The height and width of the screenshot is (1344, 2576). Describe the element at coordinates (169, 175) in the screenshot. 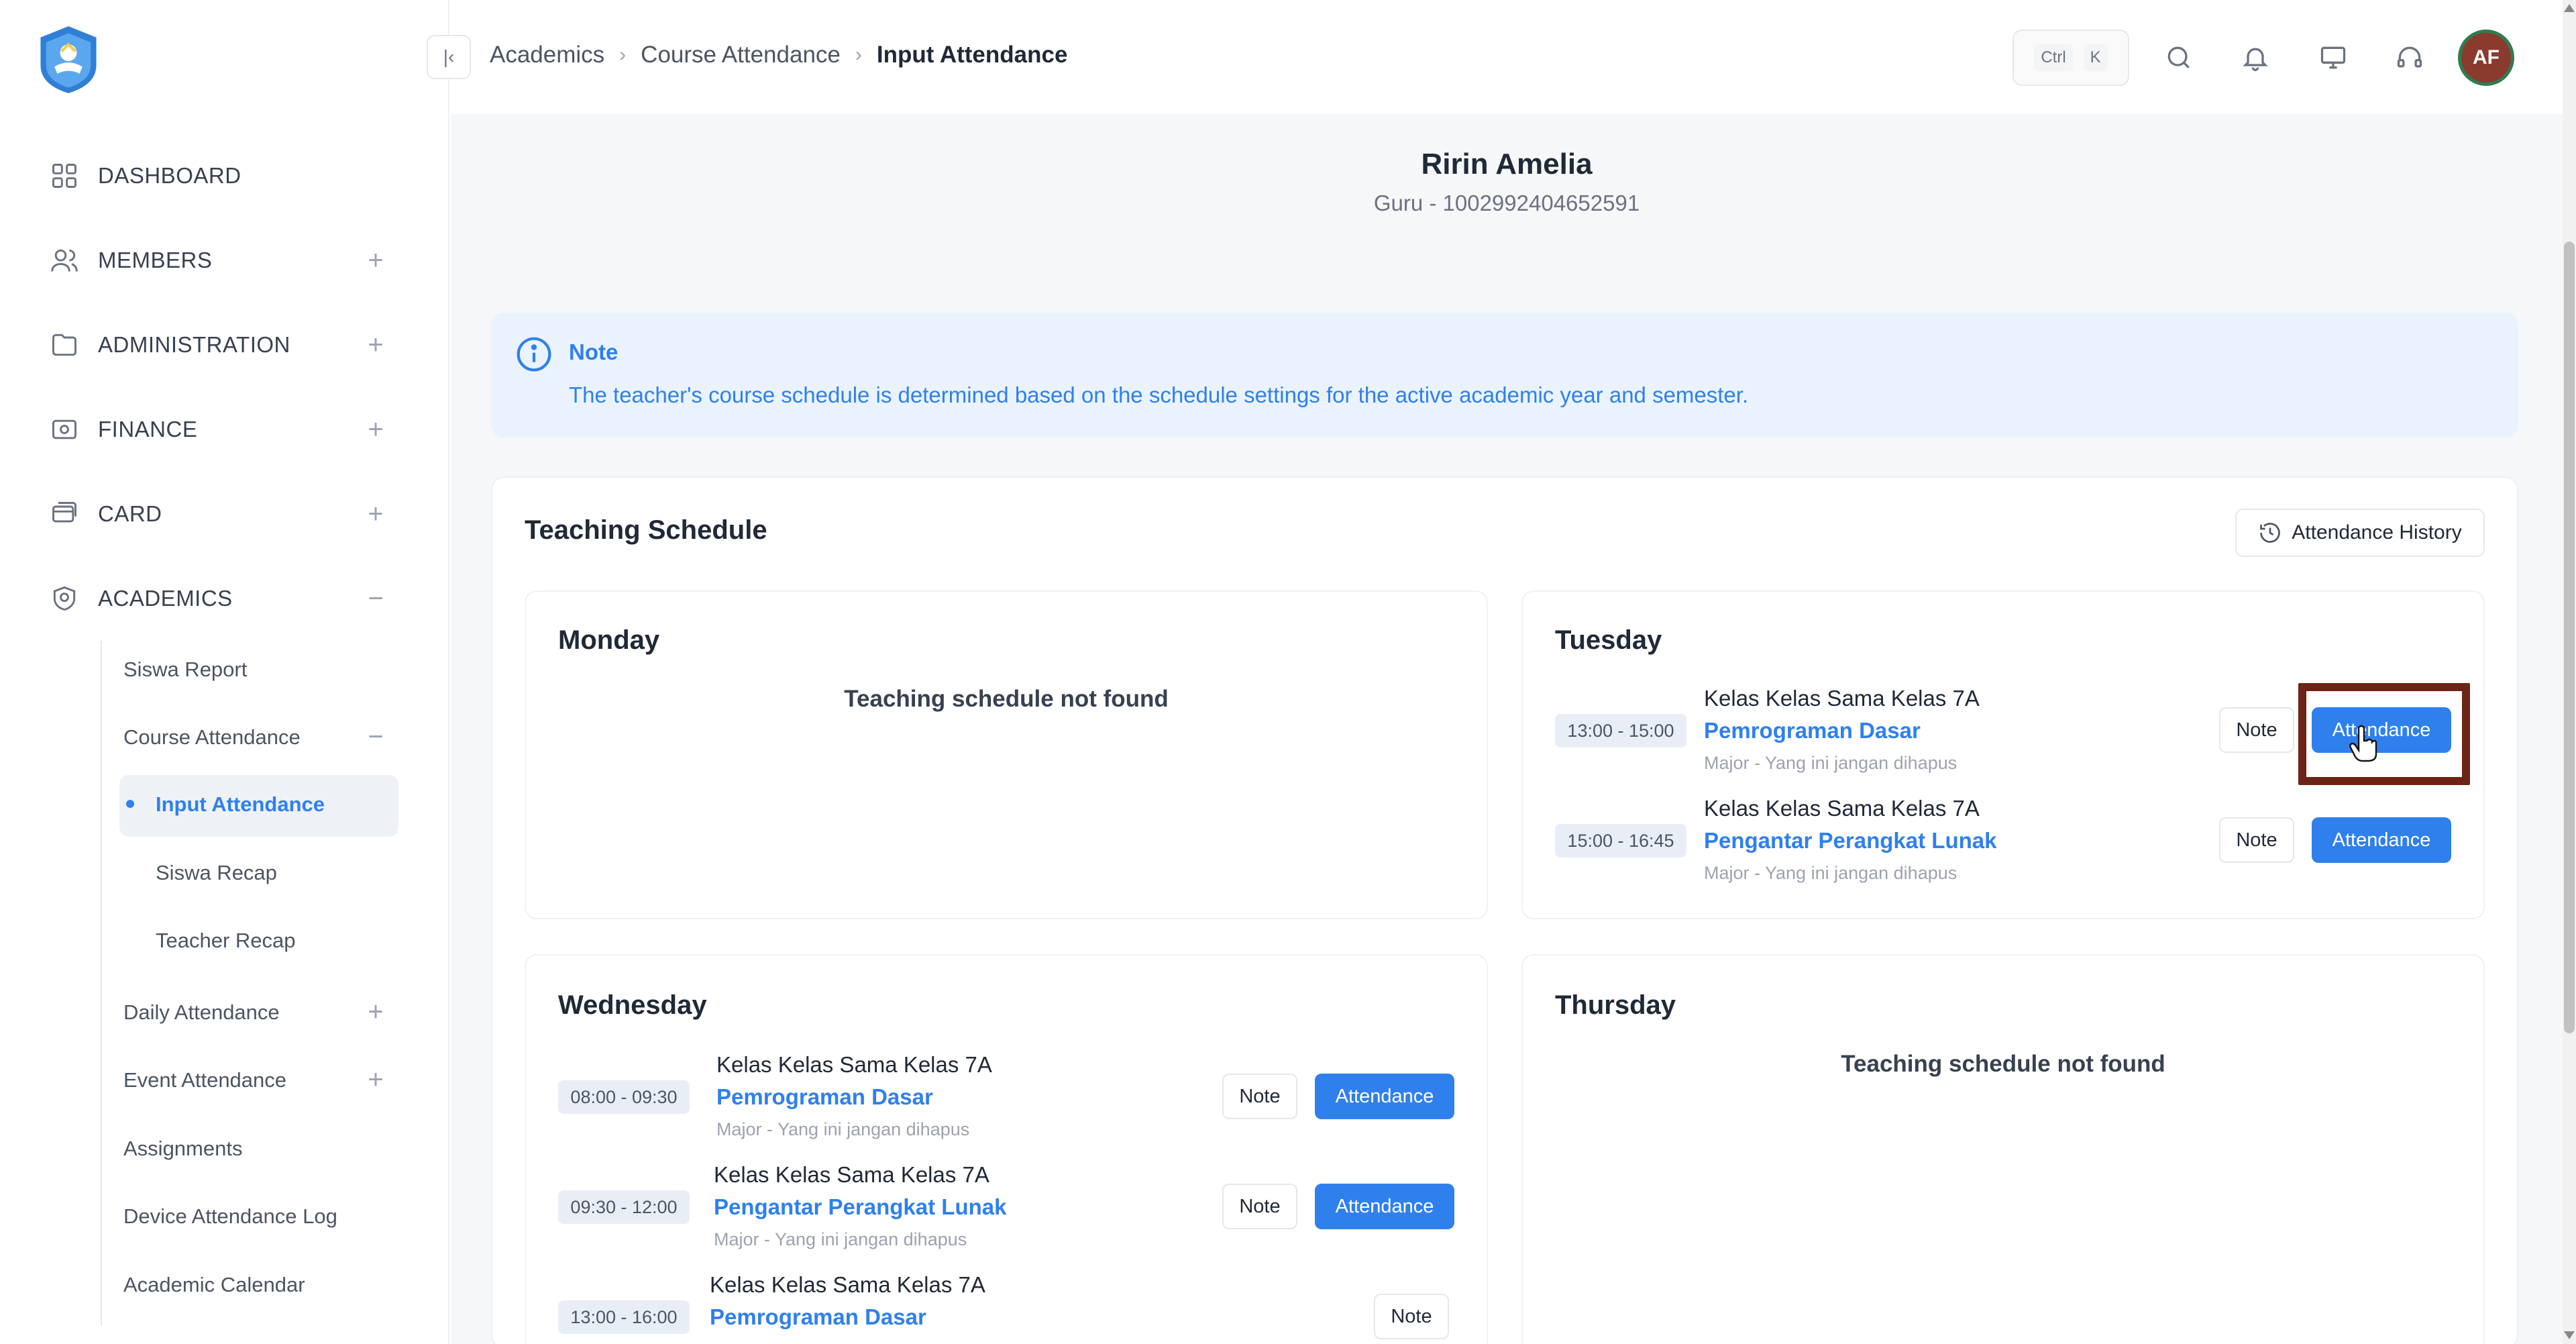

I see `sidebar-item-label: DASHBOARD` at that location.